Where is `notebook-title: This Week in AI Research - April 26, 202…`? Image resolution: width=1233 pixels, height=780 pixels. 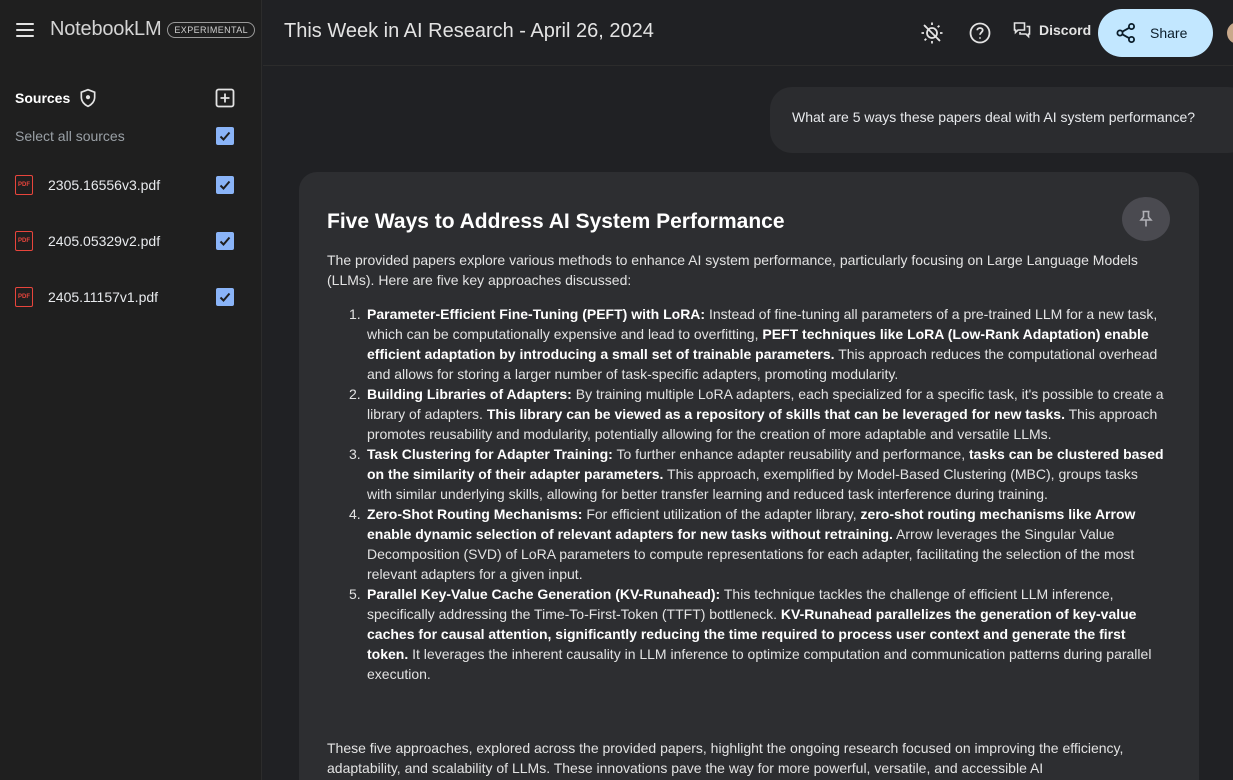
notebook-title: This Week in AI Research - April 26, 202… is located at coordinates (469, 31).